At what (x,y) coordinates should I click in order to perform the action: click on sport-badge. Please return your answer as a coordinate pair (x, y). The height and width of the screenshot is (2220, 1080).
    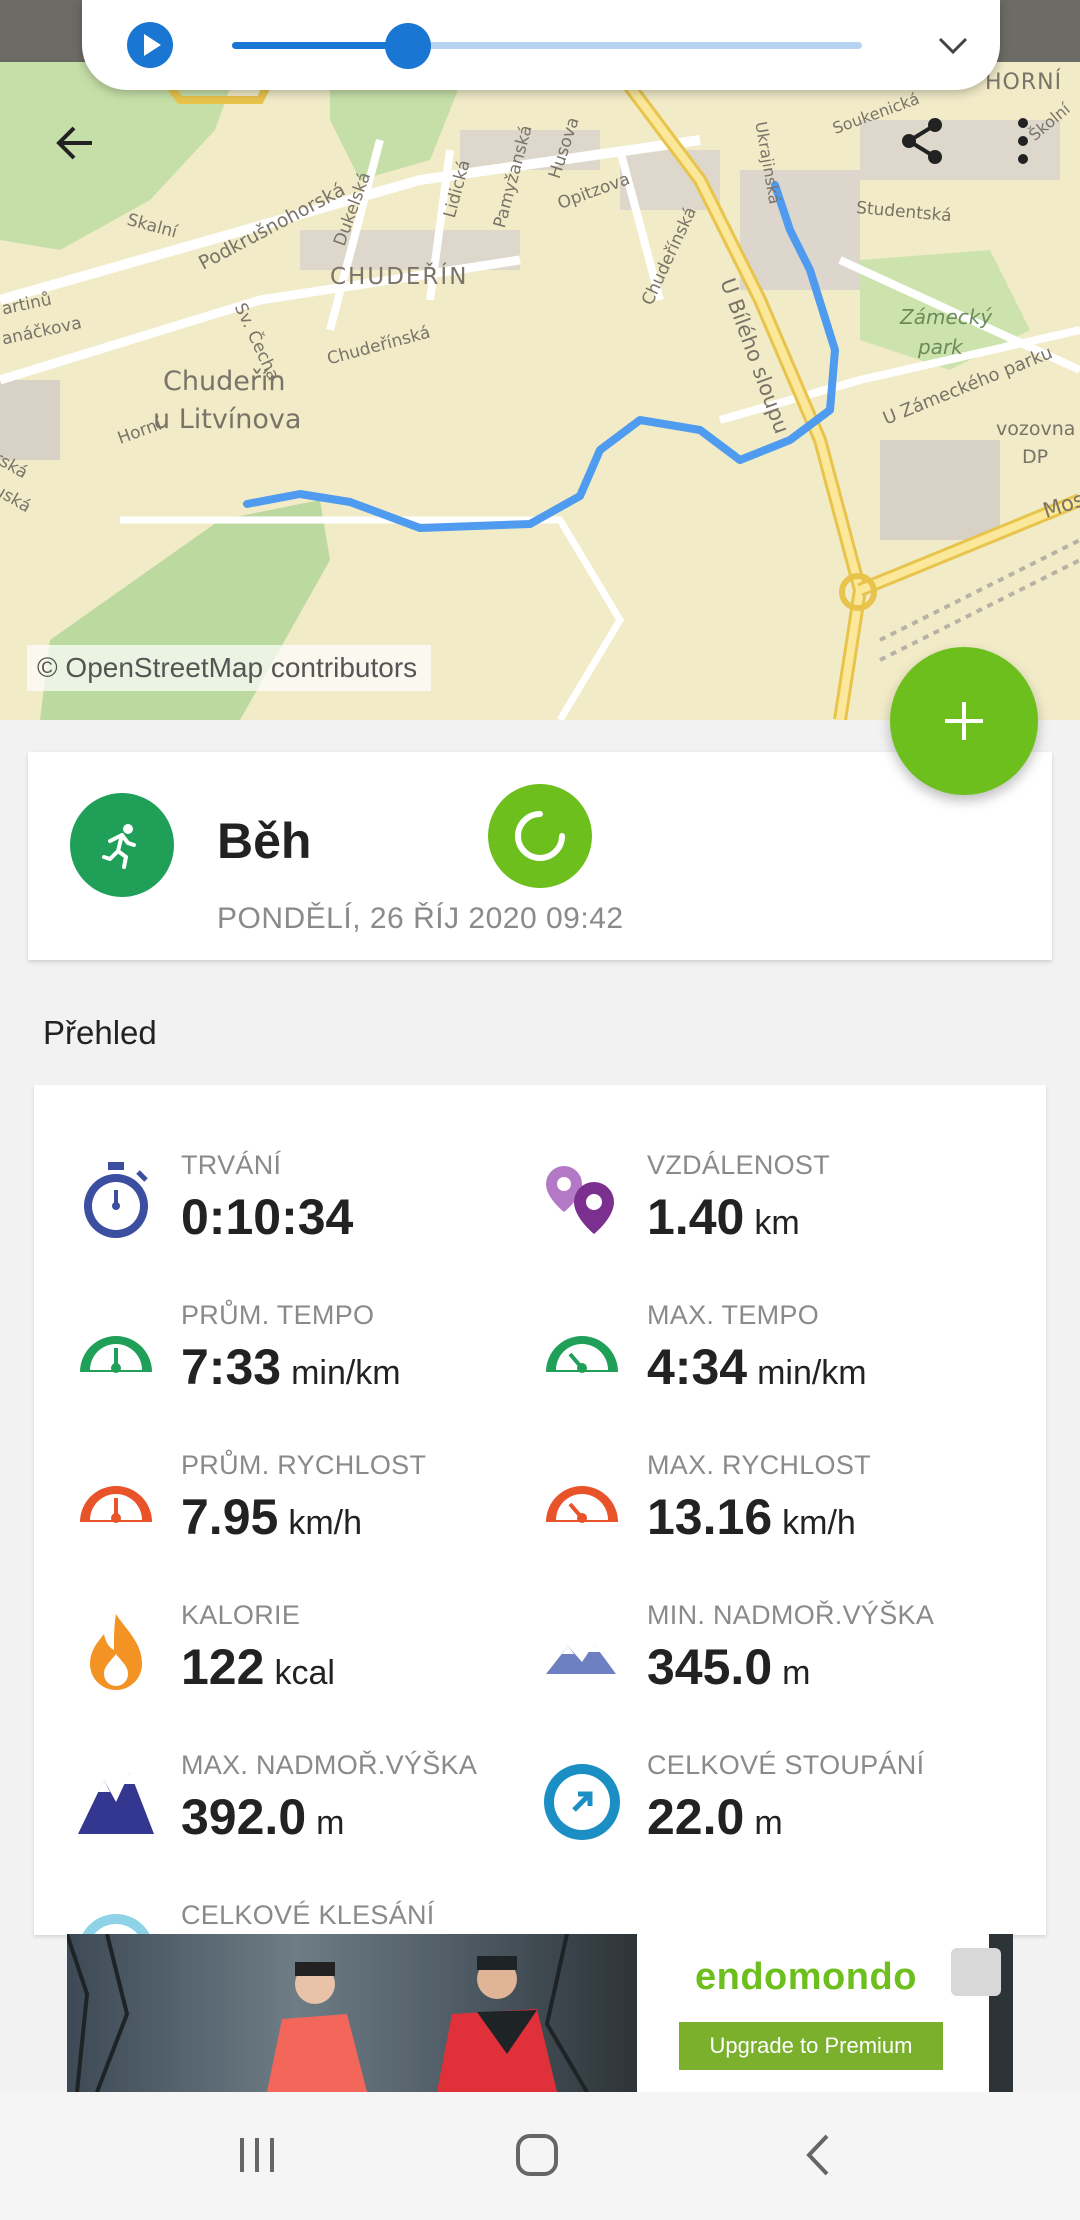
    Looking at the image, I should click on (122, 845).